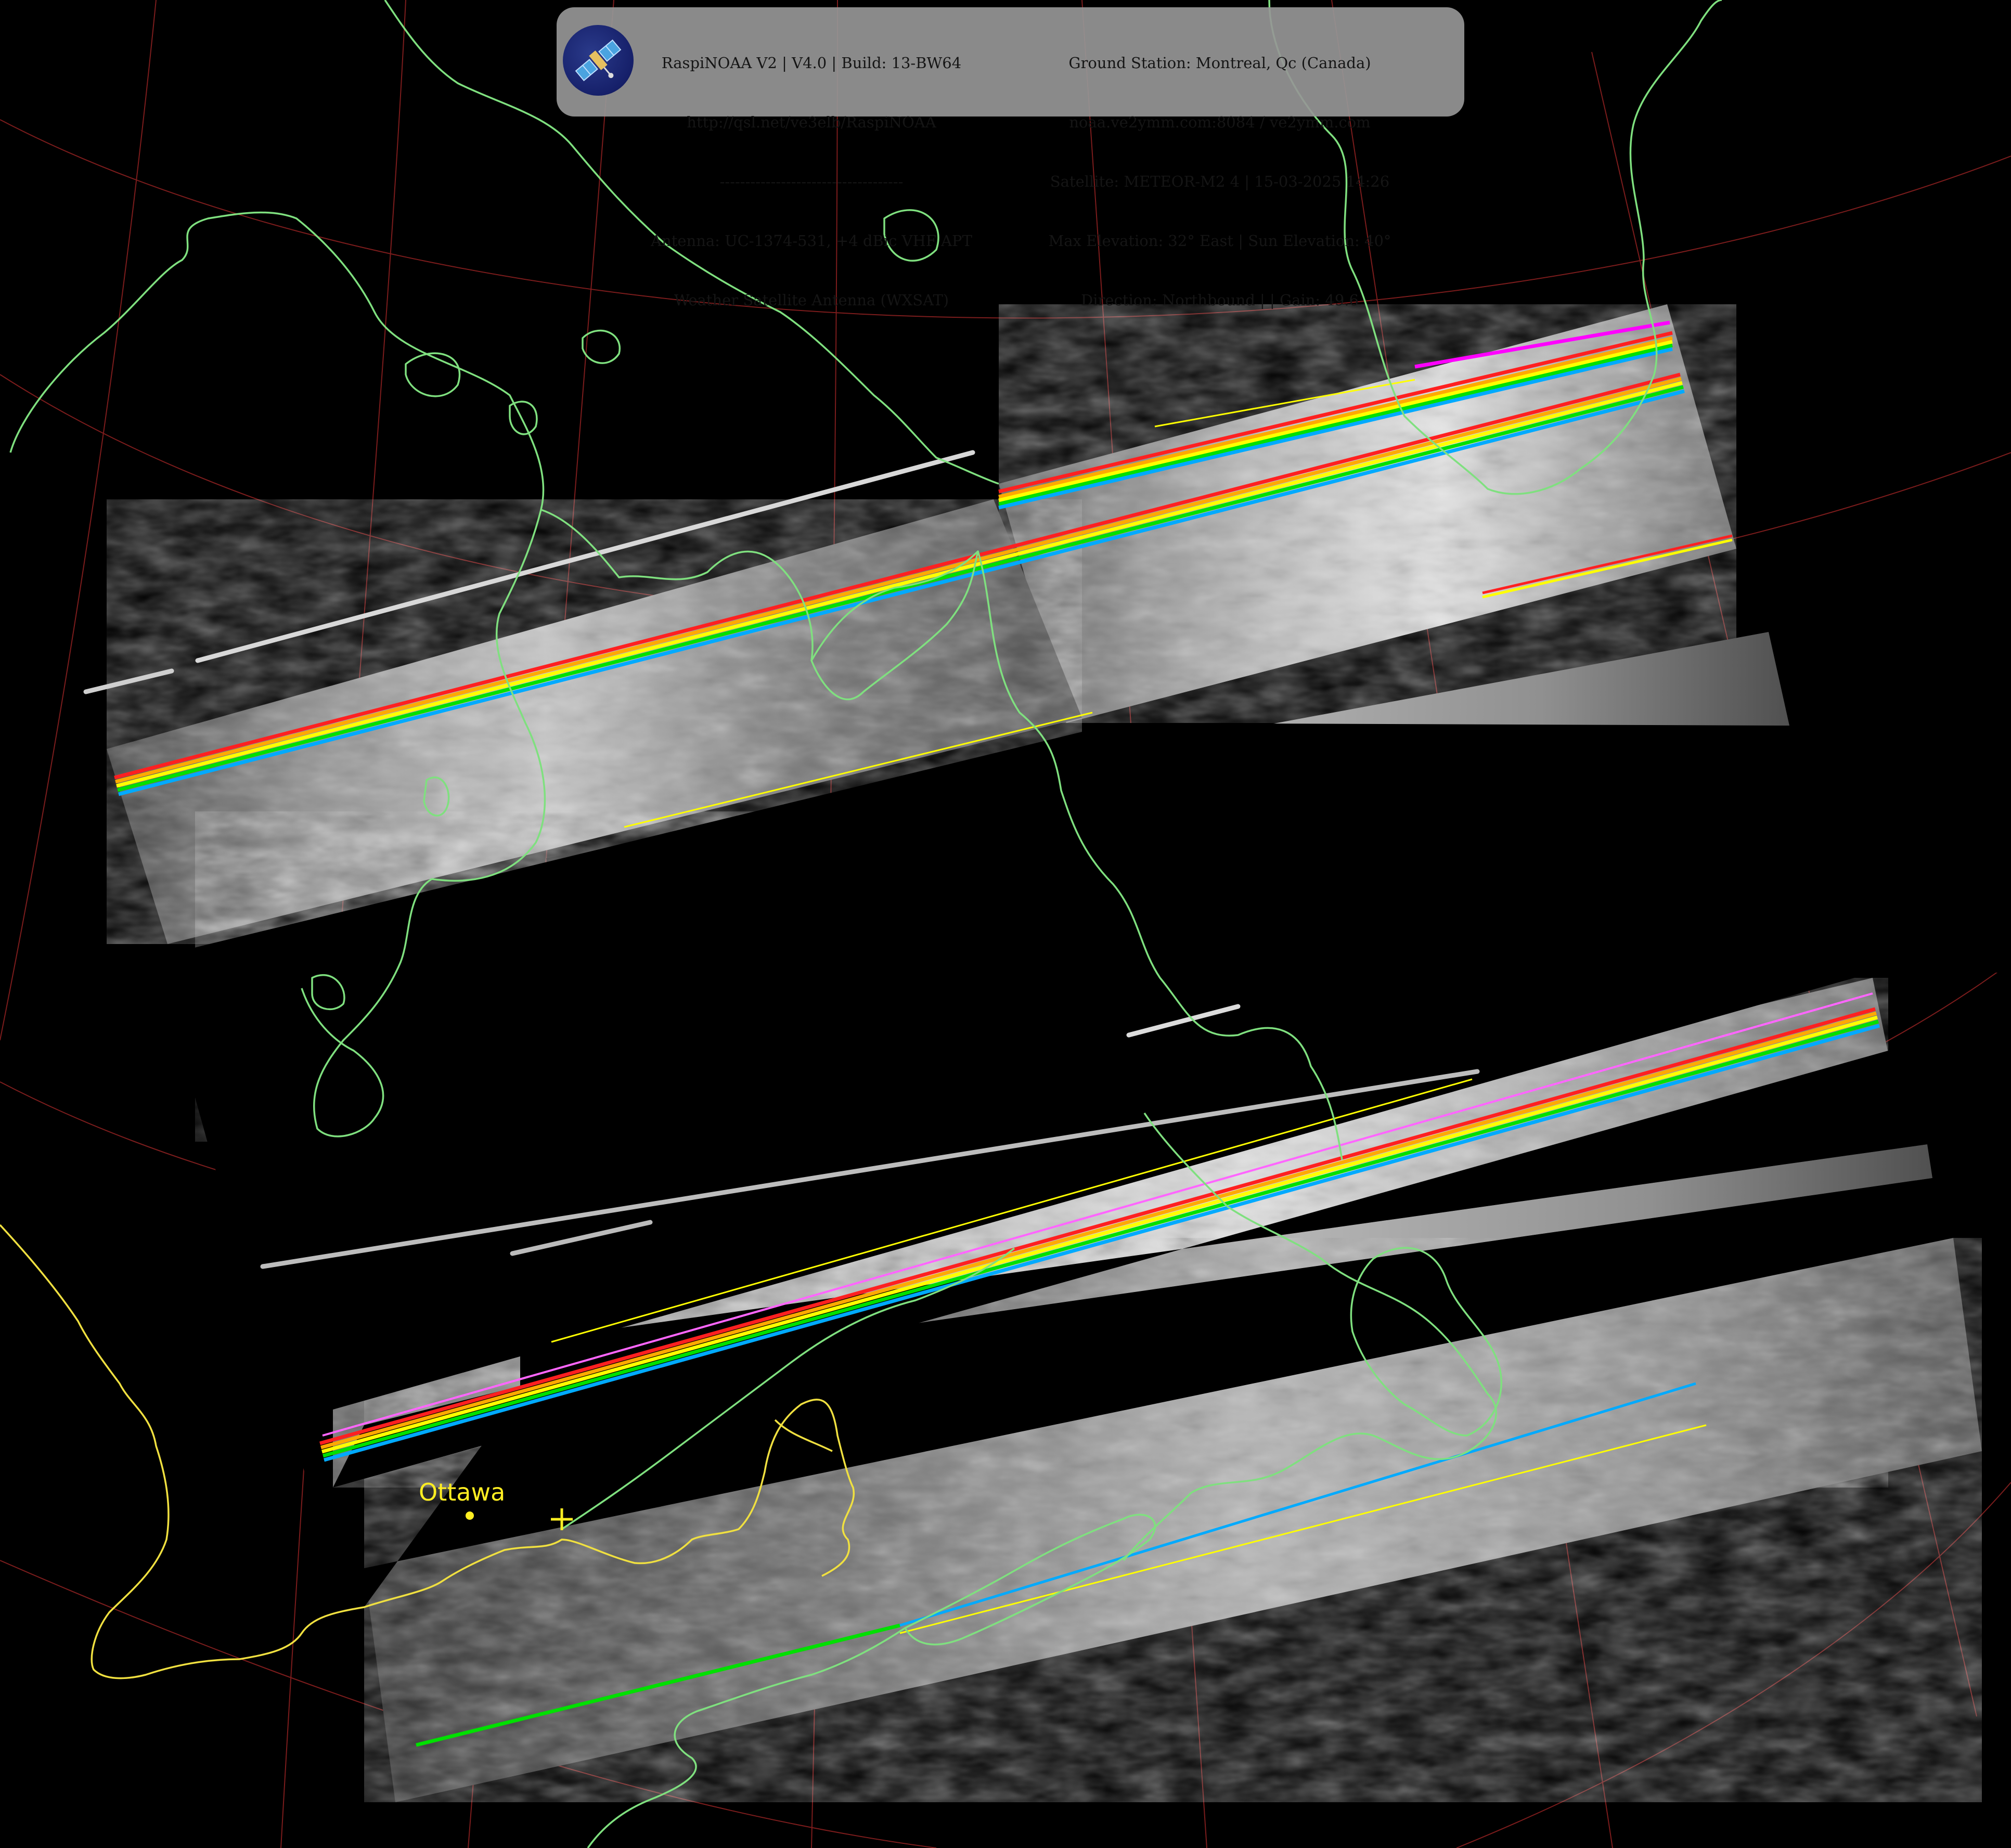  What do you see at coordinates (1220, 300) in the screenshot?
I see `header-line: Direction: Northbound | | Gain: 49.6` at bounding box center [1220, 300].